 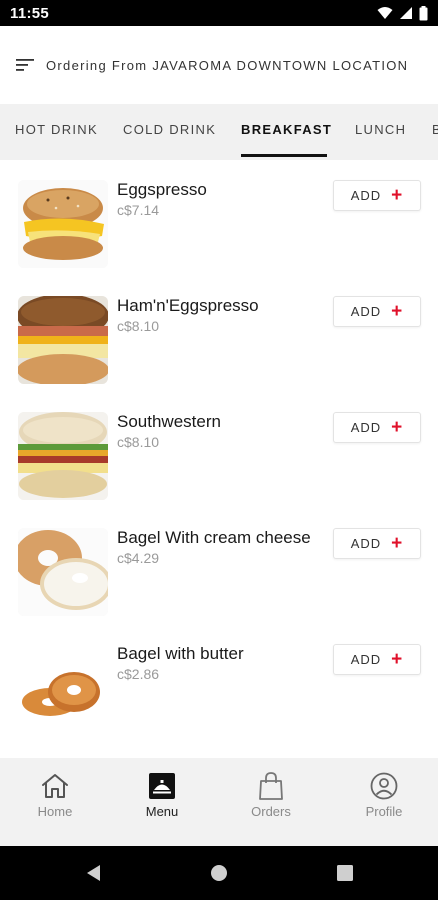 What do you see at coordinates (284, 155) in the screenshot?
I see `active-tab-indicator` at bounding box center [284, 155].